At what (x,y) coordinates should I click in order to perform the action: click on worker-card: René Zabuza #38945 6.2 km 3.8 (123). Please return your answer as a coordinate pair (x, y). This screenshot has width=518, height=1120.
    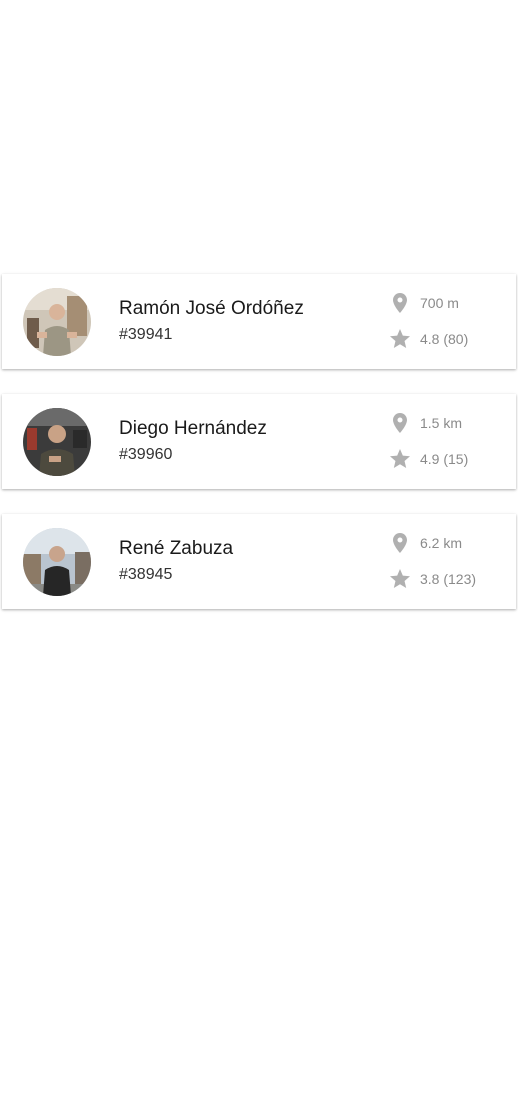
    Looking at the image, I should click on (259, 561).